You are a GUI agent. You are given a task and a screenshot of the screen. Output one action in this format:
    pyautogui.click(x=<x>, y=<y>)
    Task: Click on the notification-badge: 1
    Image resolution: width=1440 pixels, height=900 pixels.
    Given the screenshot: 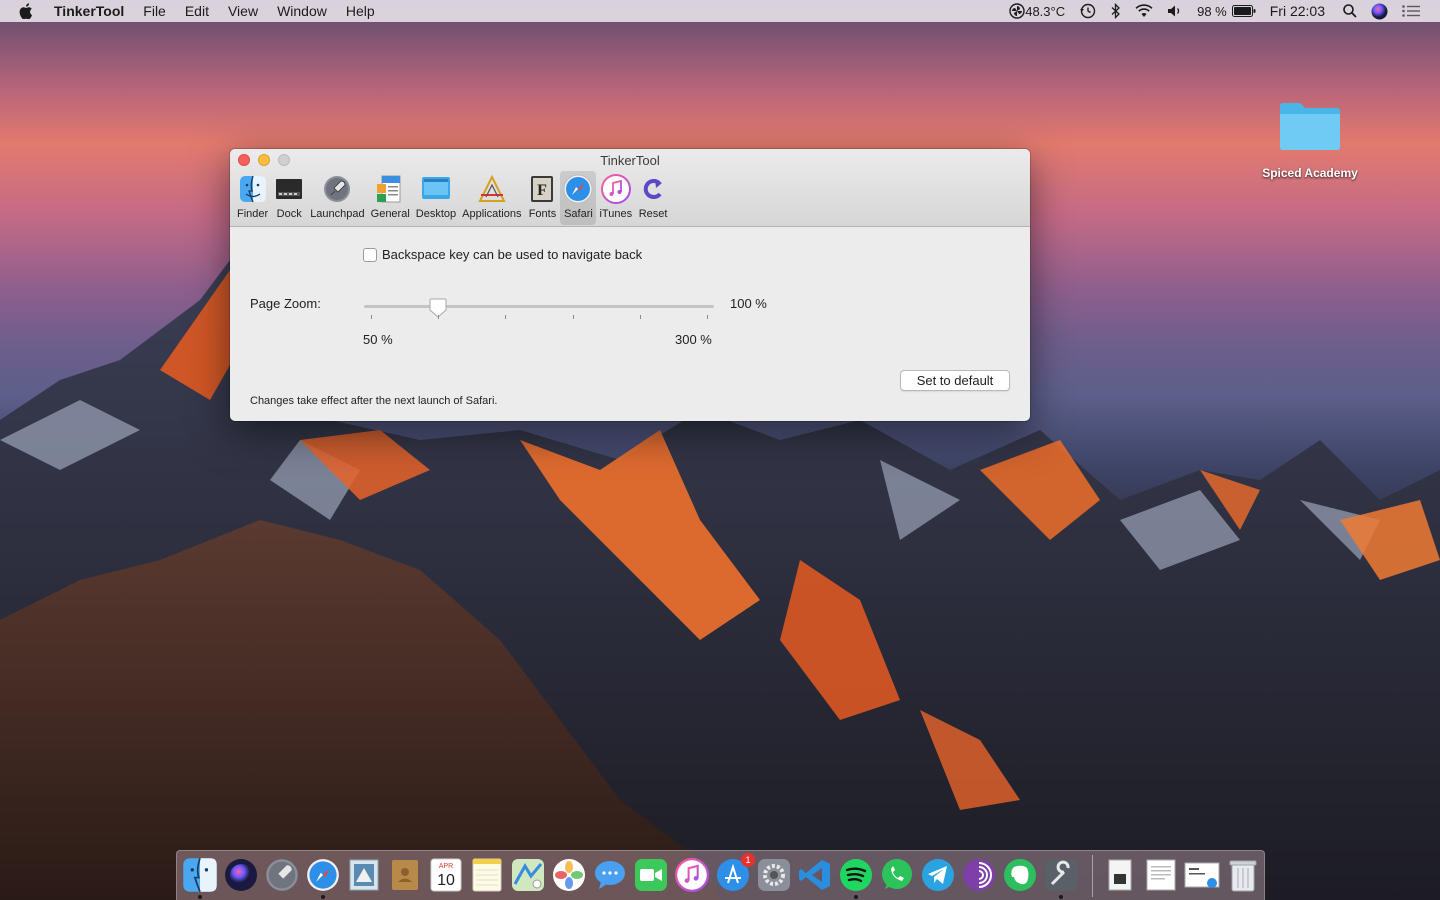 What is the action you would take?
    pyautogui.click(x=748, y=860)
    